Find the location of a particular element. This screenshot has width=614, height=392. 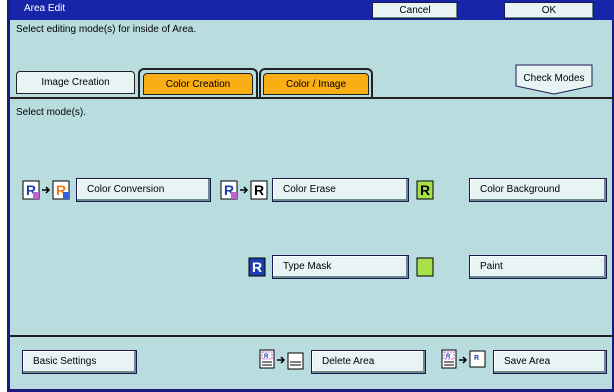

window-title: Area Edit is located at coordinates (45, 8).